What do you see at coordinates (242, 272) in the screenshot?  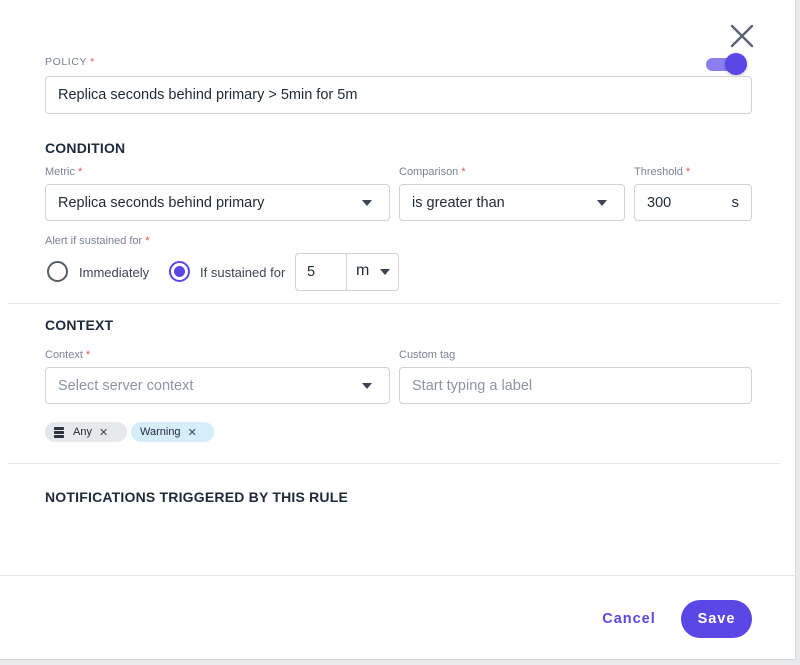 I see `radio-if-sustained-label: If sustained for` at bounding box center [242, 272].